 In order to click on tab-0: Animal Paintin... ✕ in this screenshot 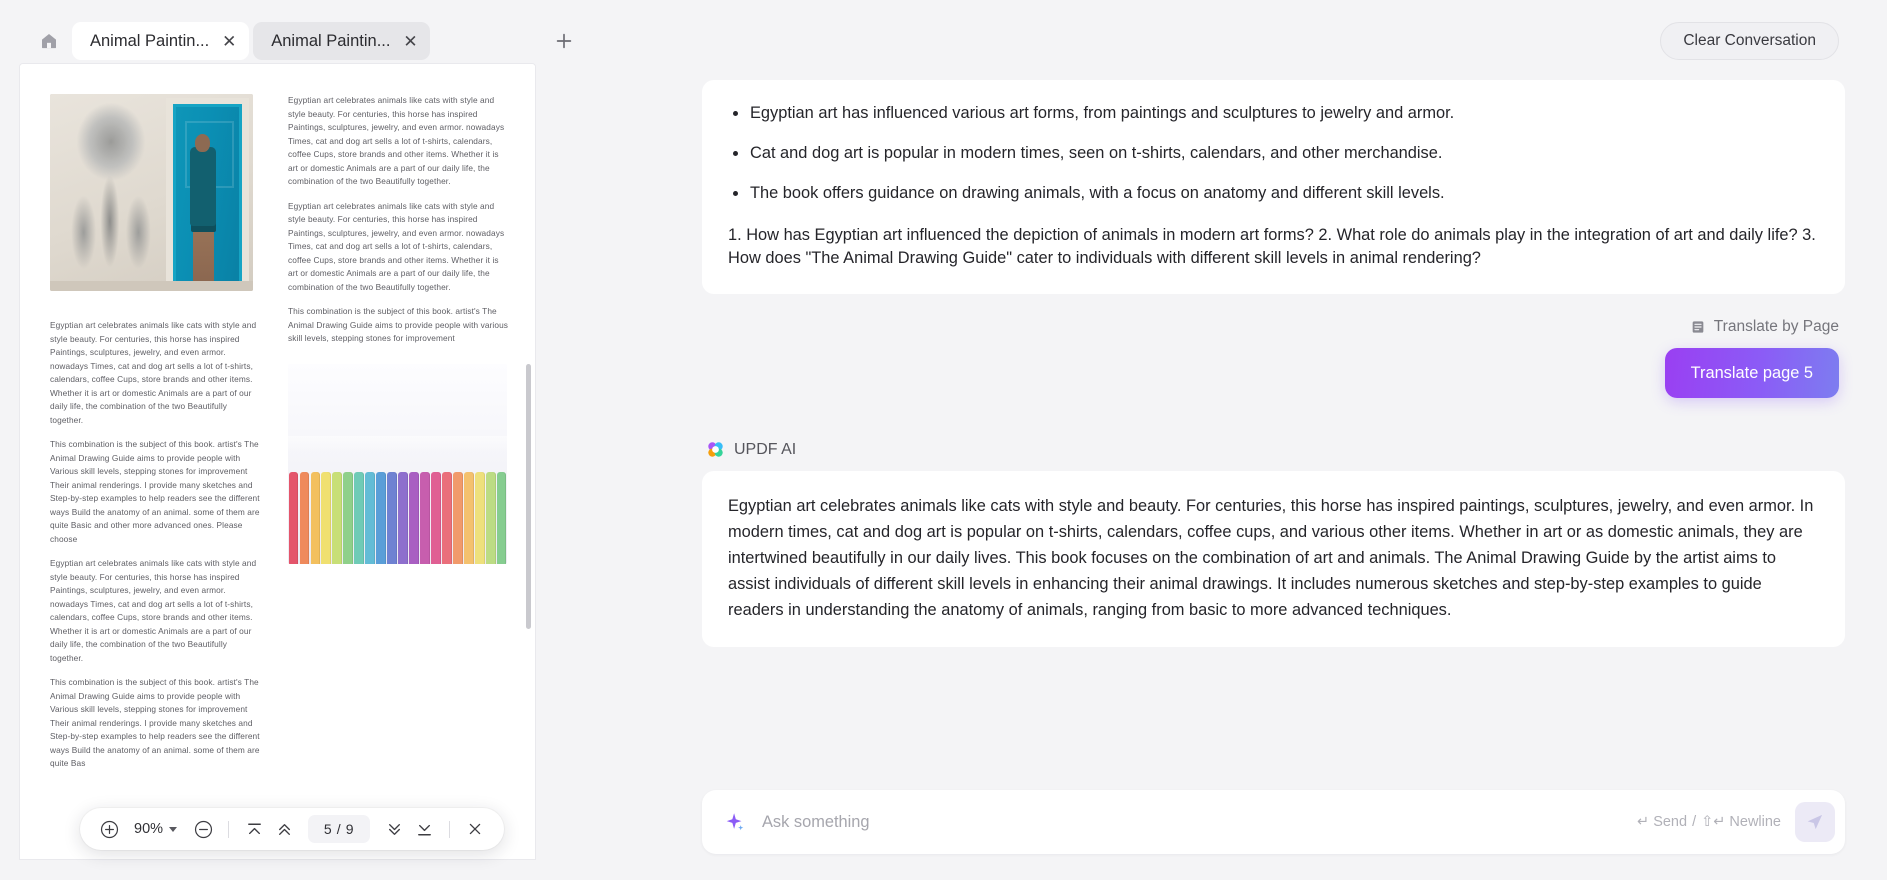, I will do `click(161, 41)`.